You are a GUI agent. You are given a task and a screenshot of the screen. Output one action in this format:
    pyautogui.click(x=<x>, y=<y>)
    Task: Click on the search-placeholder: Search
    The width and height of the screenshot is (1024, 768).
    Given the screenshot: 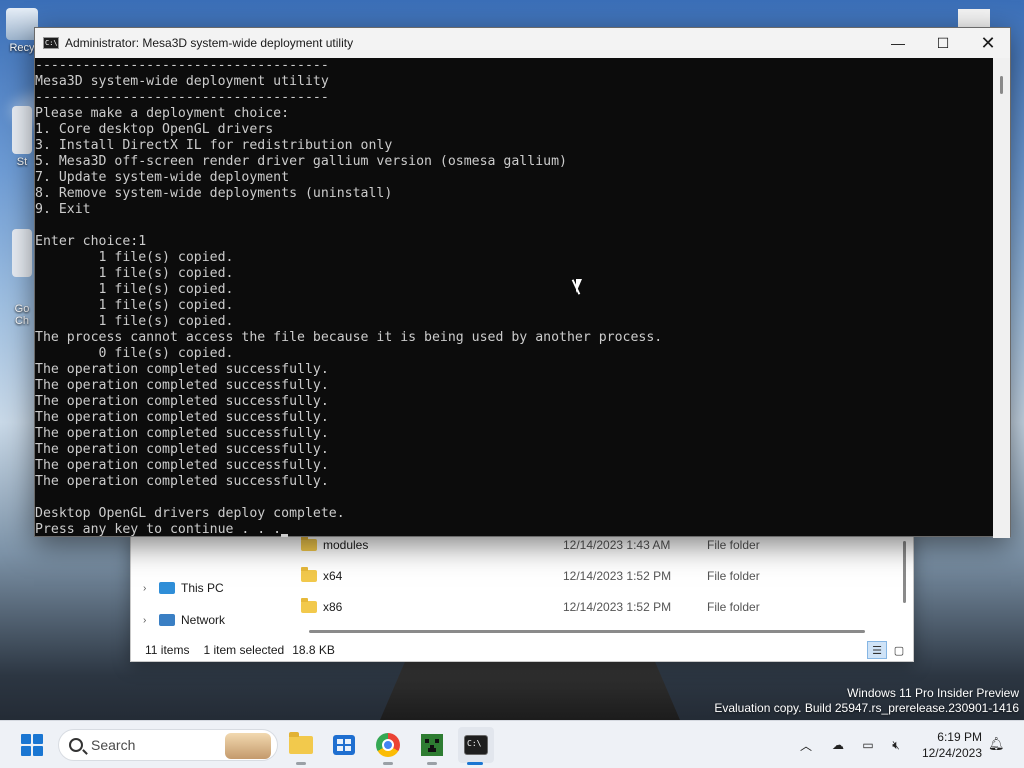 What is the action you would take?
    pyautogui.click(x=113, y=745)
    